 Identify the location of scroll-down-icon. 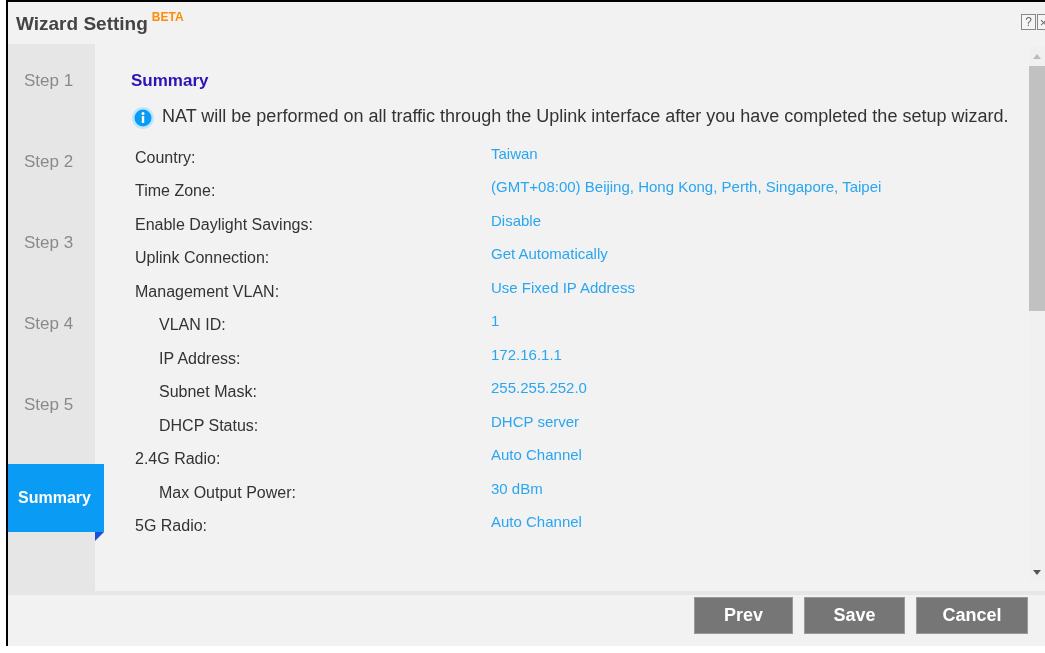
(1037, 572).